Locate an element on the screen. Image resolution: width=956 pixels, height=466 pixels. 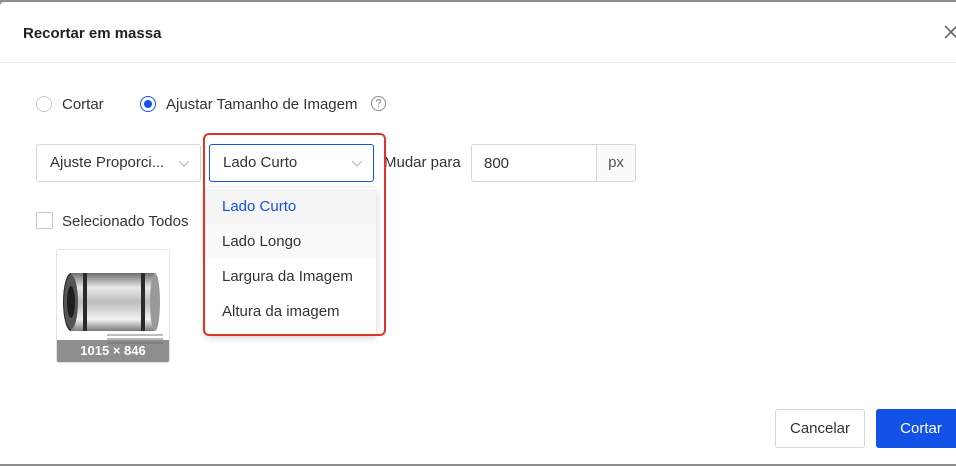
image-thumbnail: 1015 × 846 is located at coordinates (113, 306).